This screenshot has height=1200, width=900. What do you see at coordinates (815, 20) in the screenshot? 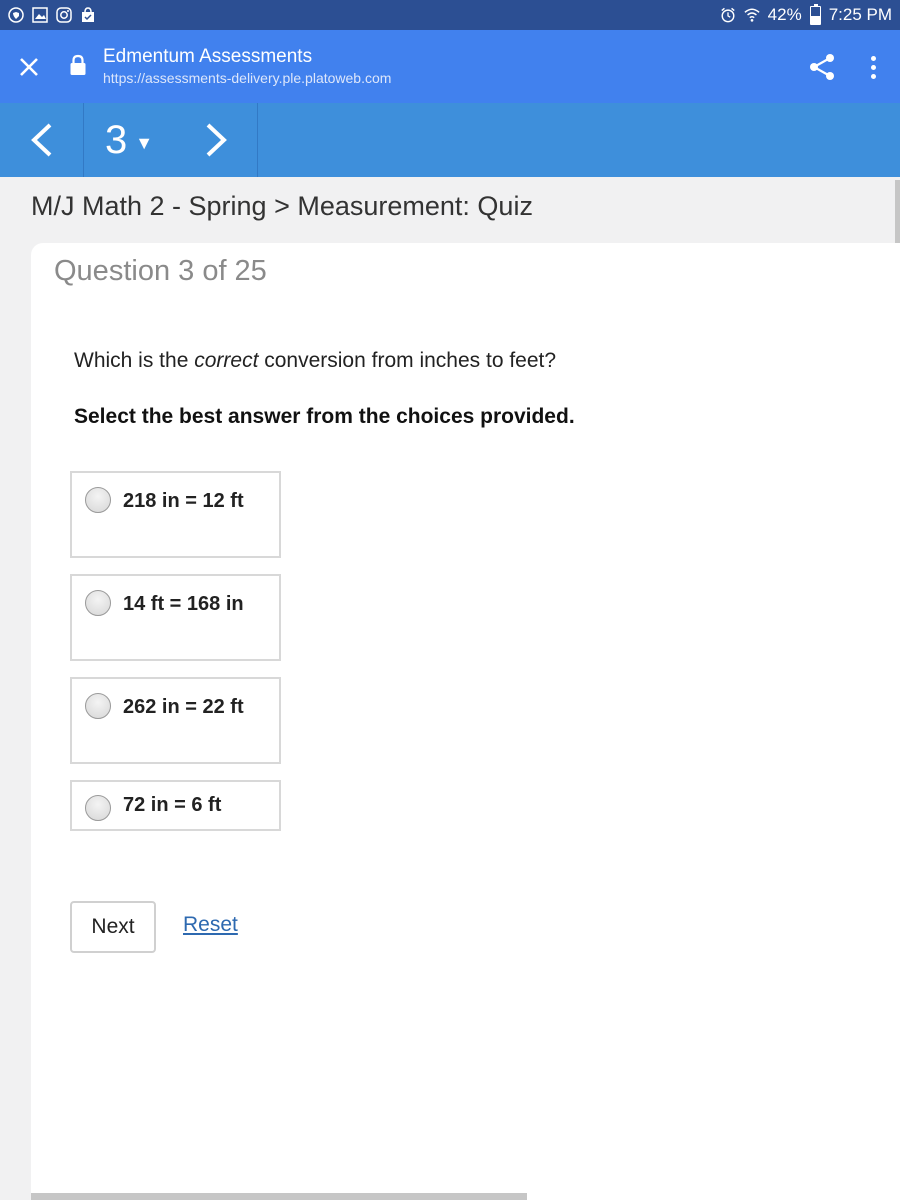
I see `battery-level` at bounding box center [815, 20].